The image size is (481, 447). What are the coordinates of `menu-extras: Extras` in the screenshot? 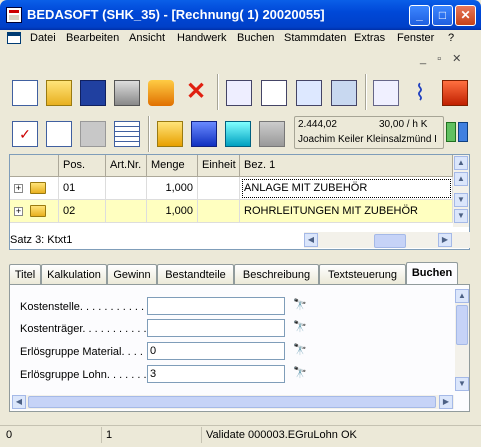 It's located at (369, 38).